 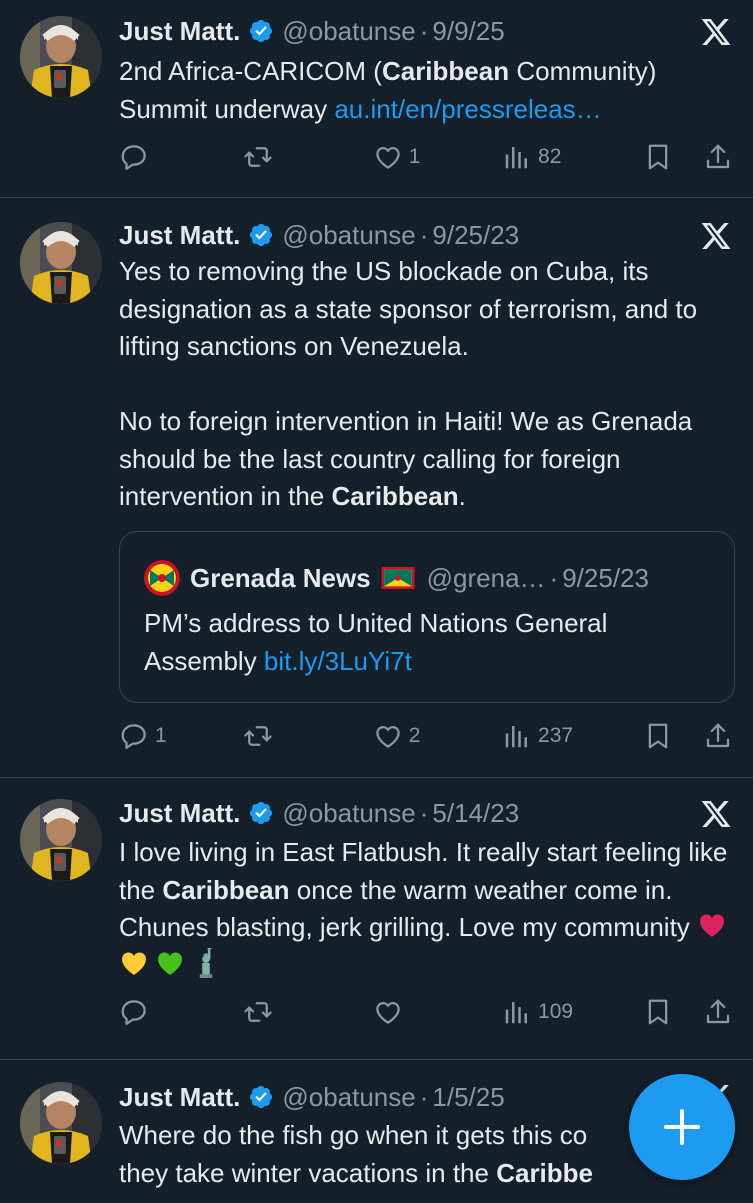 I want to click on tweet-header: Just Matt. @obatunse · 5/14/23, so click(x=406, y=813).